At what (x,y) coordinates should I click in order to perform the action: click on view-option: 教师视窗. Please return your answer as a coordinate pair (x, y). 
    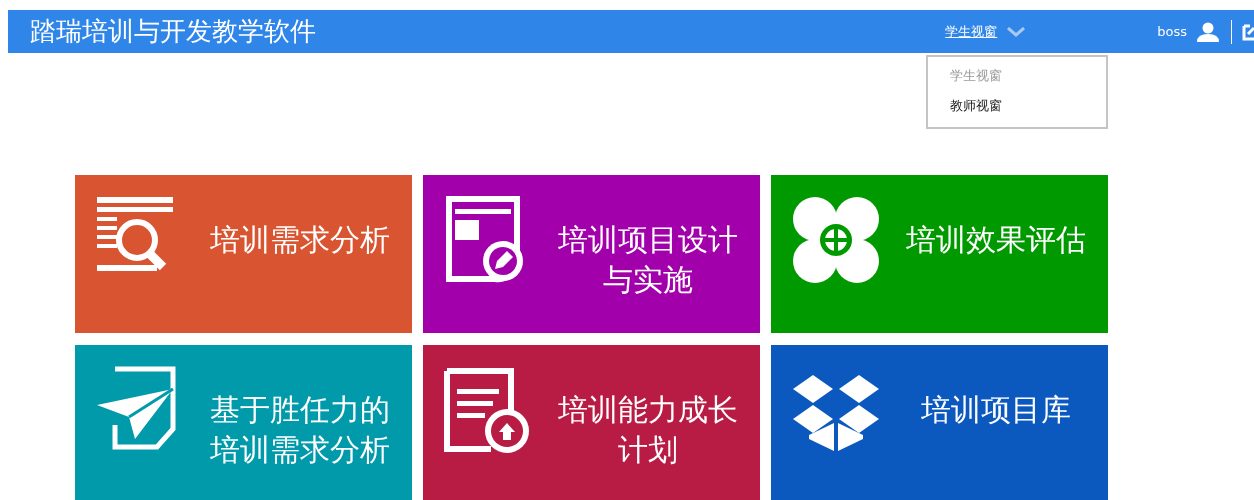
    Looking at the image, I should click on (1028, 107).